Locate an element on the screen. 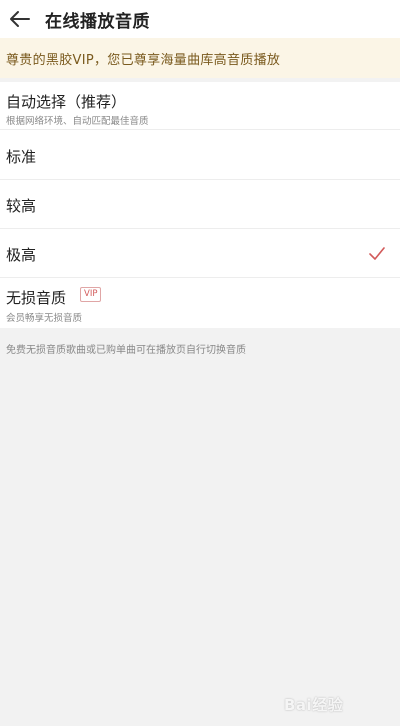  vip-badge: VIP is located at coordinates (91, 294).